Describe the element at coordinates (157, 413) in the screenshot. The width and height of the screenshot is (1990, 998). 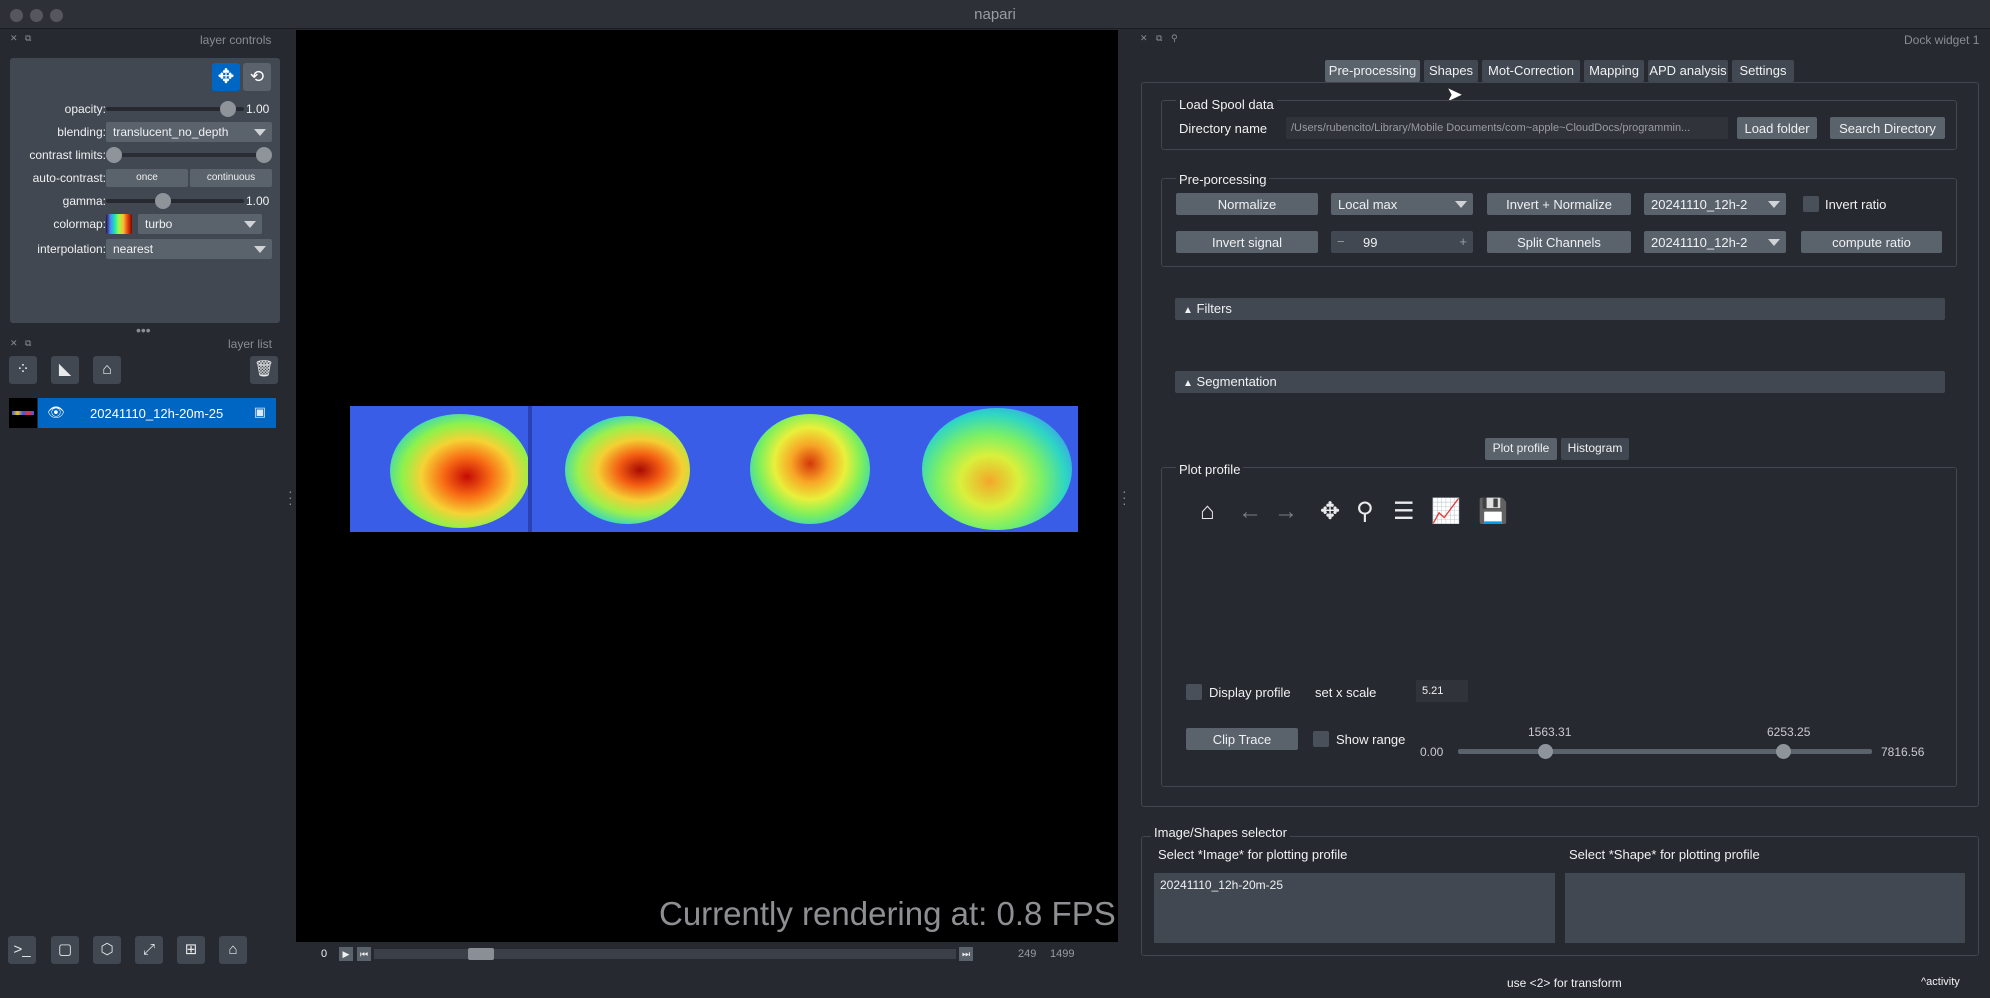
I see `layer-list-item: 👁 20241110_12h-20m-25 ▣` at that location.